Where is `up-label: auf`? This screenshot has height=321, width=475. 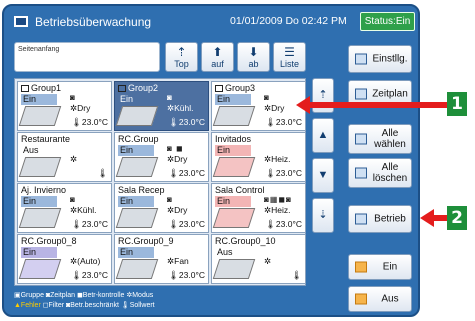 up-label: auf is located at coordinates (217, 64).